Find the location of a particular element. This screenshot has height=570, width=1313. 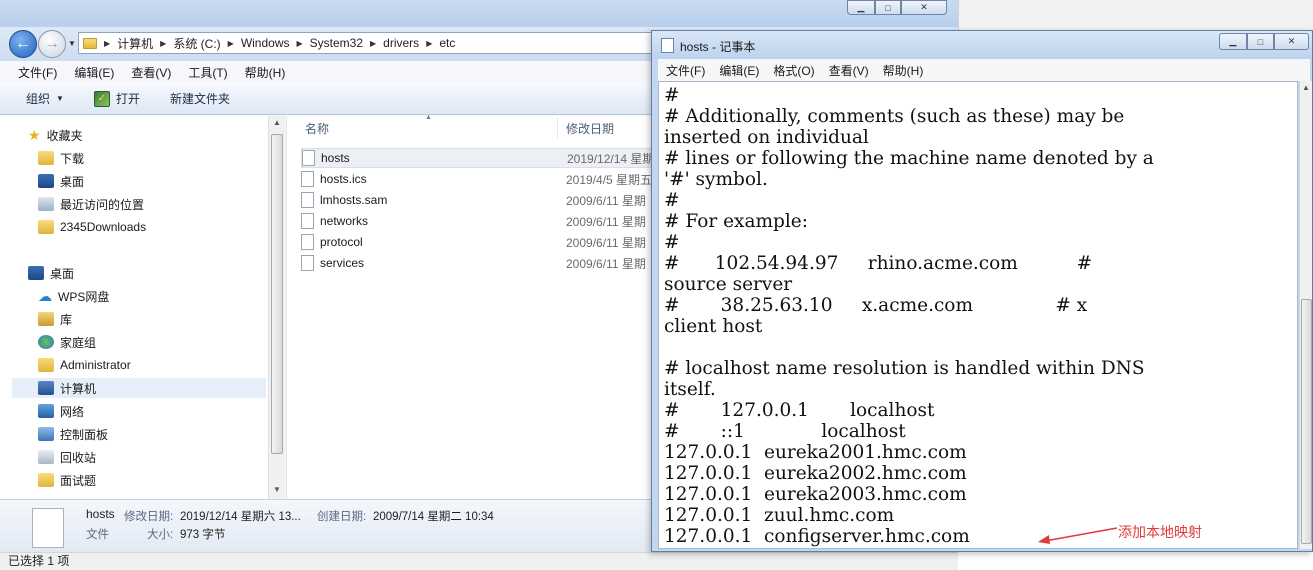

file-name: networks is located at coordinates (344, 221).